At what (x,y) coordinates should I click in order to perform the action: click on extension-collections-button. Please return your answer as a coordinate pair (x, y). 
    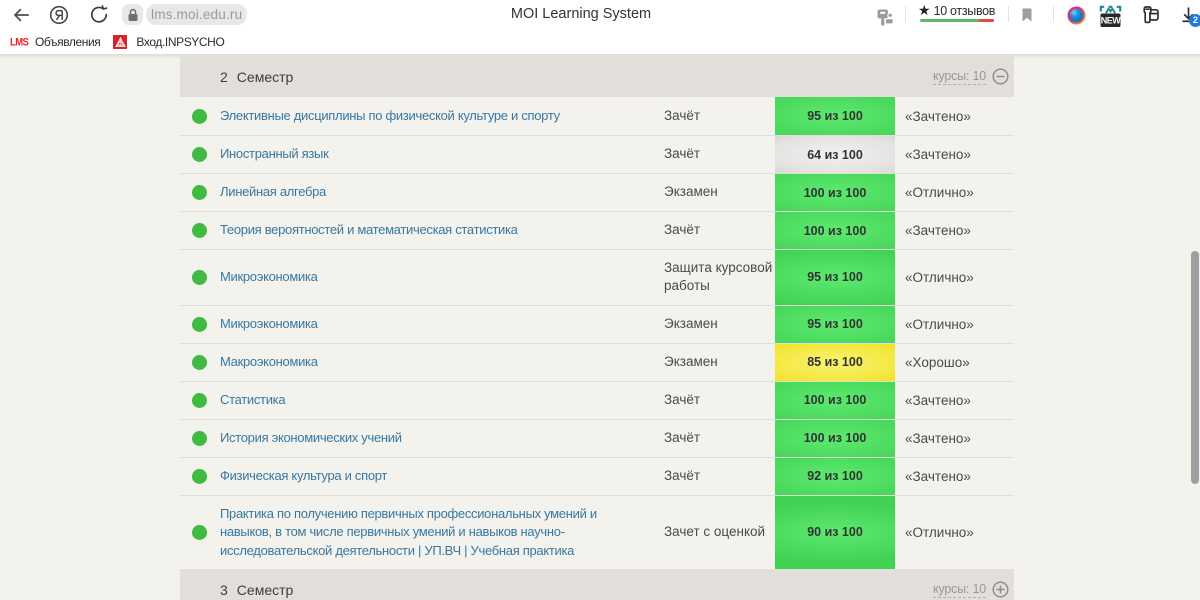
    Looking at the image, I should click on (1150, 14).